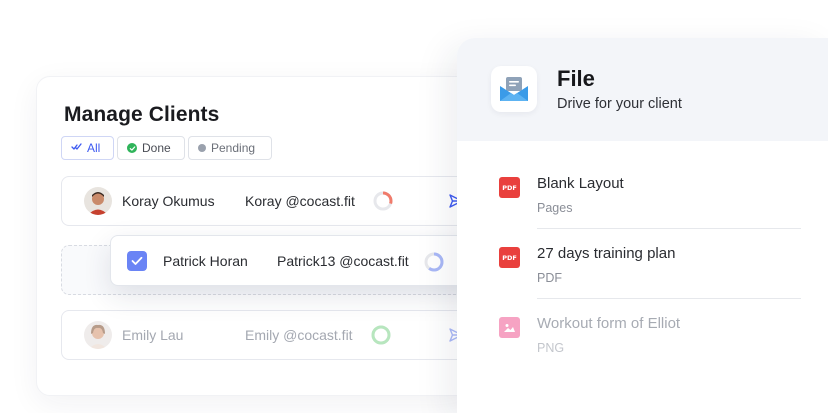  Describe the element at coordinates (132, 148) in the screenshot. I see `check-circle-icon` at that location.